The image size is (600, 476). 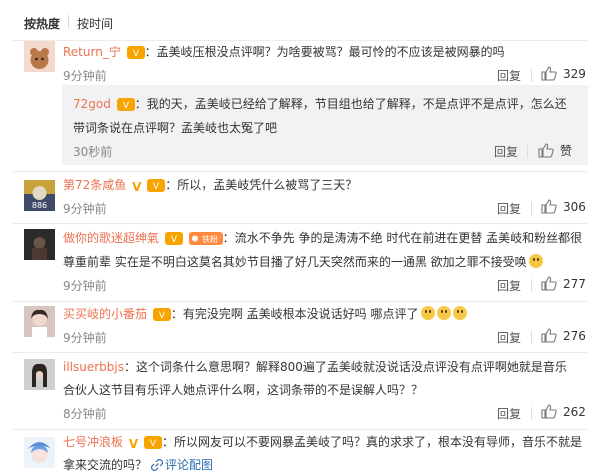 I want to click on comment-text-1: 流水不争先 争的是涛涛不绝 时代在前进在更替 孟美岐和粉丝都很, so click(x=408, y=238).